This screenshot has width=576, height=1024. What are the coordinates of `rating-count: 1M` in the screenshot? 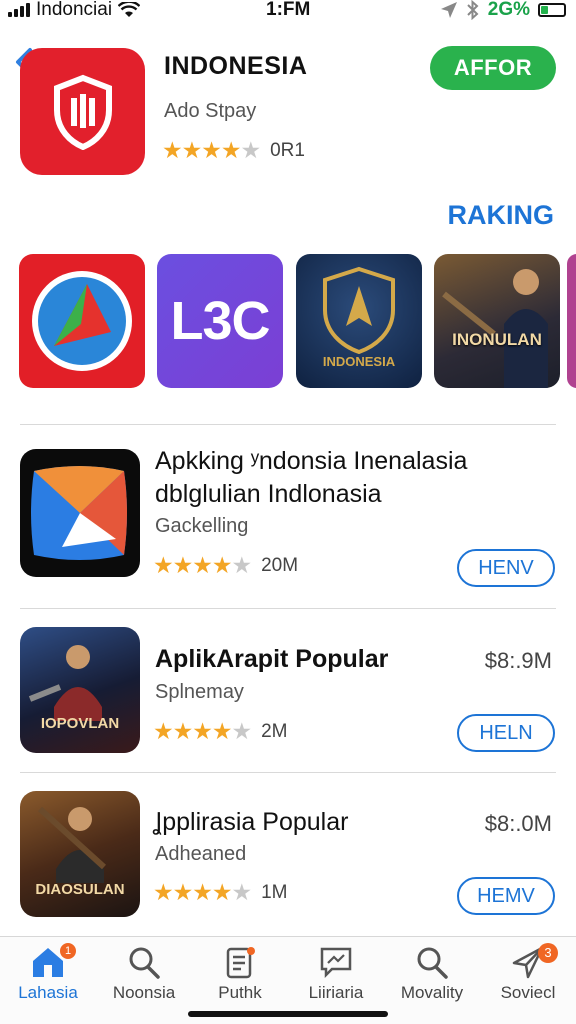 It's located at (274, 892).